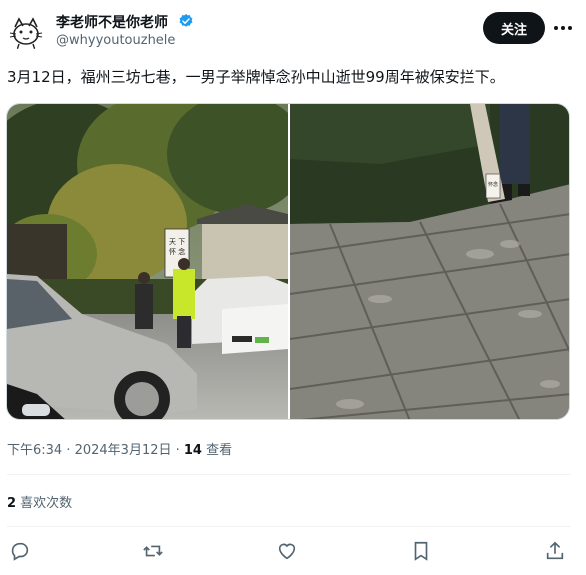 The image size is (586, 575). Describe the element at coordinates (217, 450) in the screenshot. I see `views-label: 查看` at that location.